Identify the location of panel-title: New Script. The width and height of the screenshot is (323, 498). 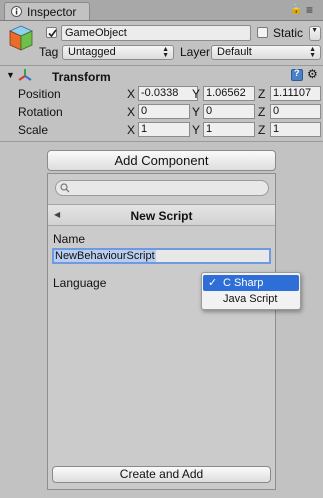
(161, 216).